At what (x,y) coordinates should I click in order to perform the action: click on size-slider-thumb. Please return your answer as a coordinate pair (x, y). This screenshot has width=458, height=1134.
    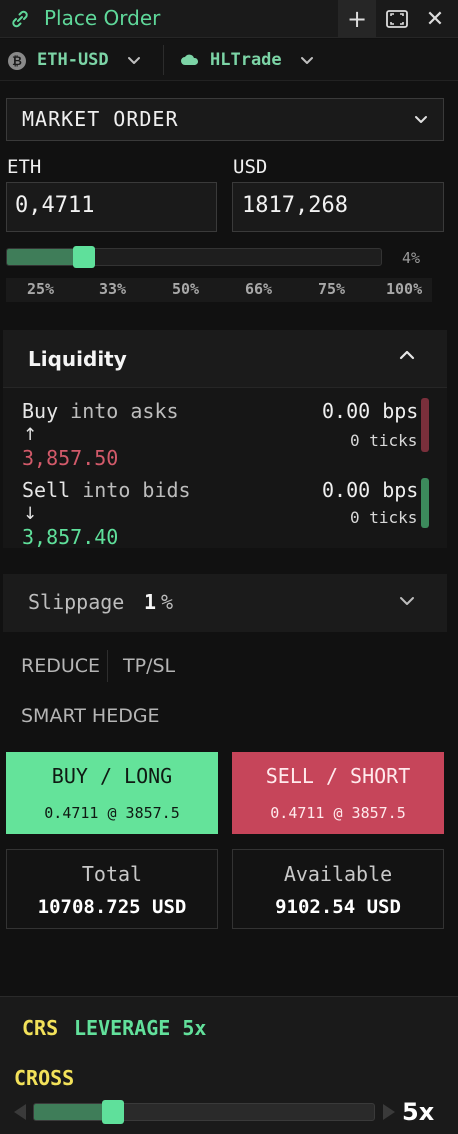
    Looking at the image, I should click on (84, 257).